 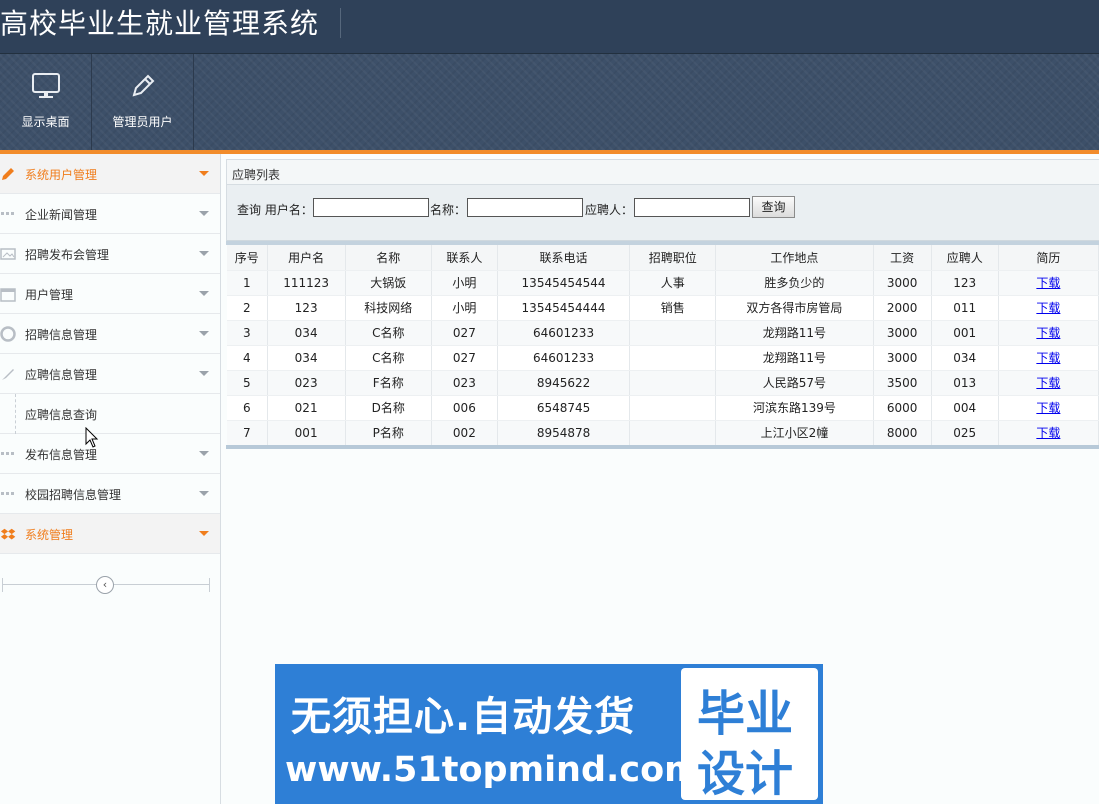 I want to click on sidebar-item-label: 系统用户管理, so click(x=61, y=175).